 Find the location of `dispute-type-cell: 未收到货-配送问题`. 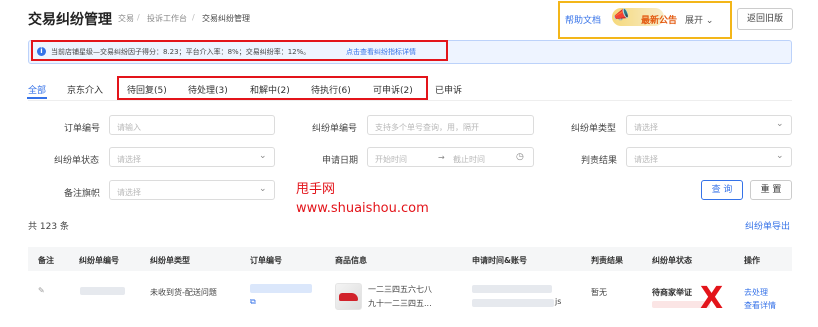

dispute-type-cell: 未收到货-配送问题 is located at coordinates (183, 292).